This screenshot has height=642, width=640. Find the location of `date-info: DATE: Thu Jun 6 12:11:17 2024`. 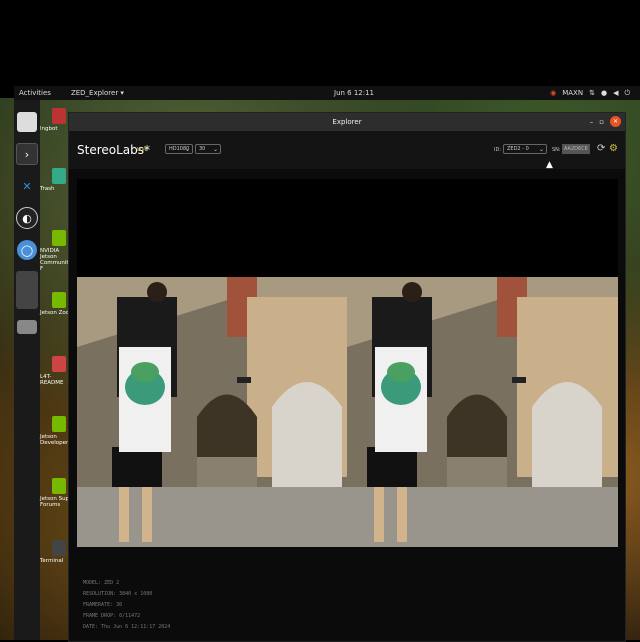

date-info: DATE: Thu Jun 6 12:11:17 2024 is located at coordinates (127, 627).